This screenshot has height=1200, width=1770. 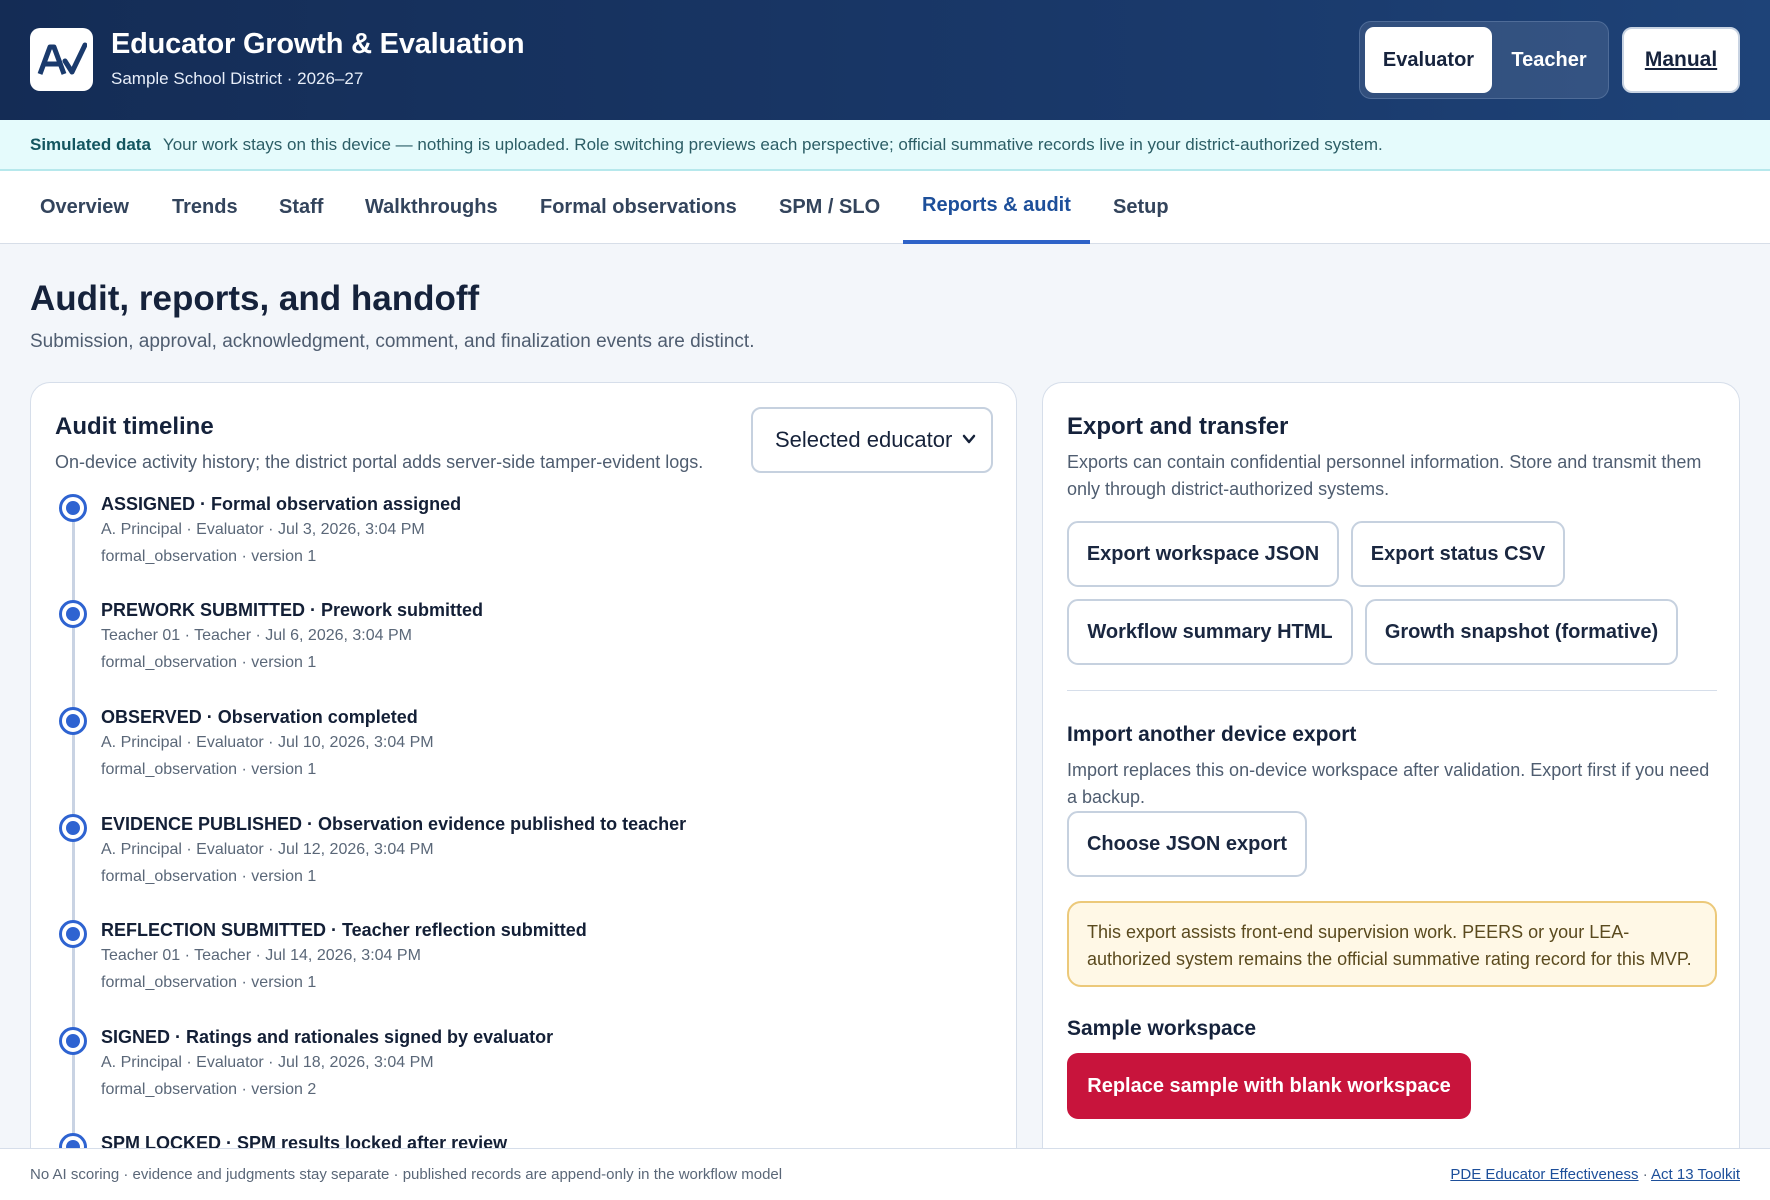 I want to click on role-switcher: Evaluator Teacher, so click(x=1484, y=60).